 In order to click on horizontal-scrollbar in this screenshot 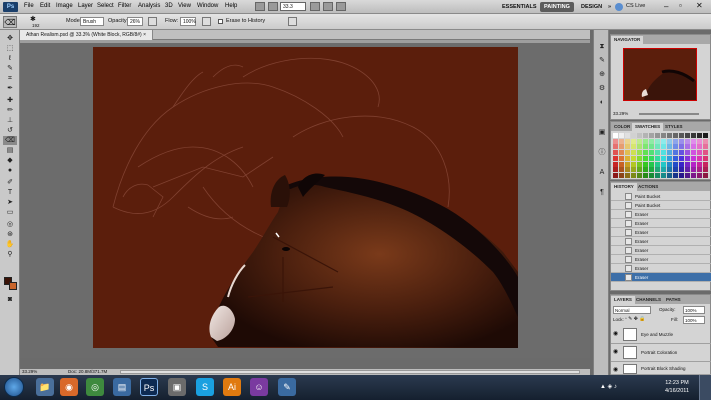, I will do `click(350, 372)`.